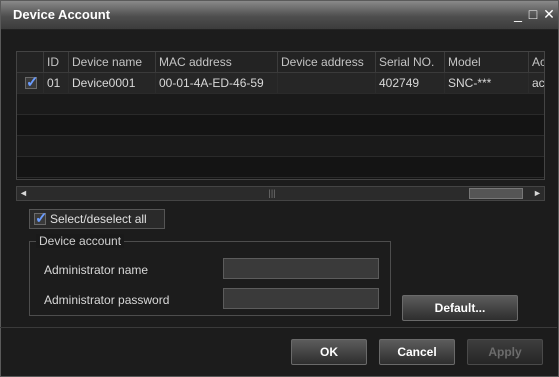 The width and height of the screenshot is (559, 377). What do you see at coordinates (536, 83) in the screenshot?
I see `row-account: ac` at bounding box center [536, 83].